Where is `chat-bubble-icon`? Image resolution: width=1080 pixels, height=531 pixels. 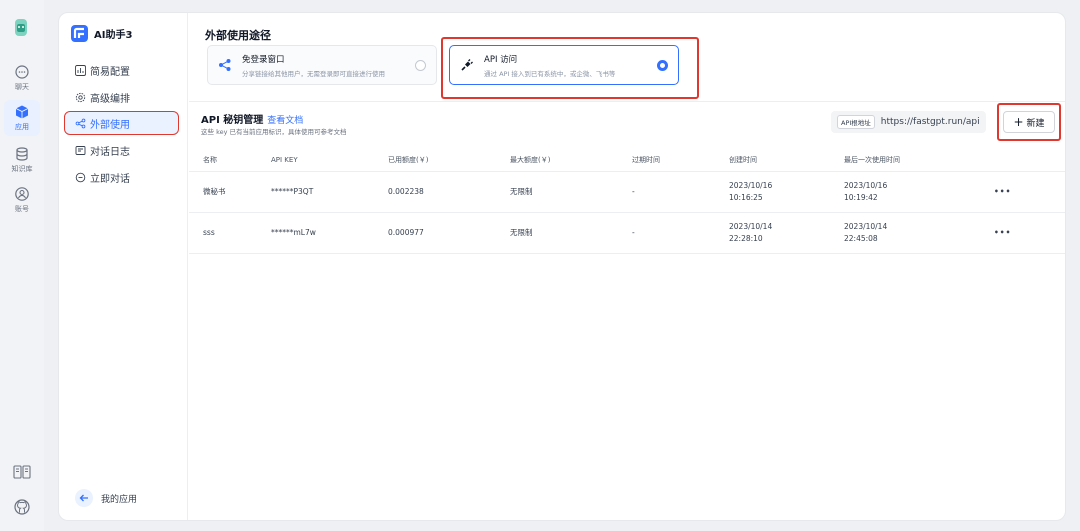 chat-bubble-icon is located at coordinates (80, 177).